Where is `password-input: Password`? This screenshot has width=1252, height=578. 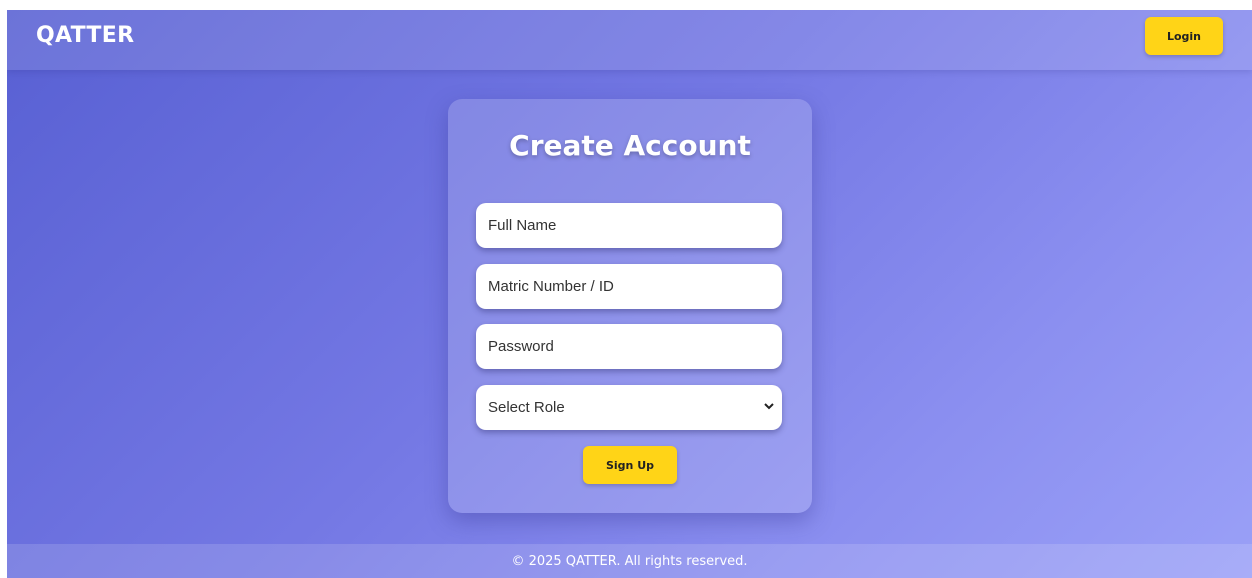 password-input: Password is located at coordinates (629, 346).